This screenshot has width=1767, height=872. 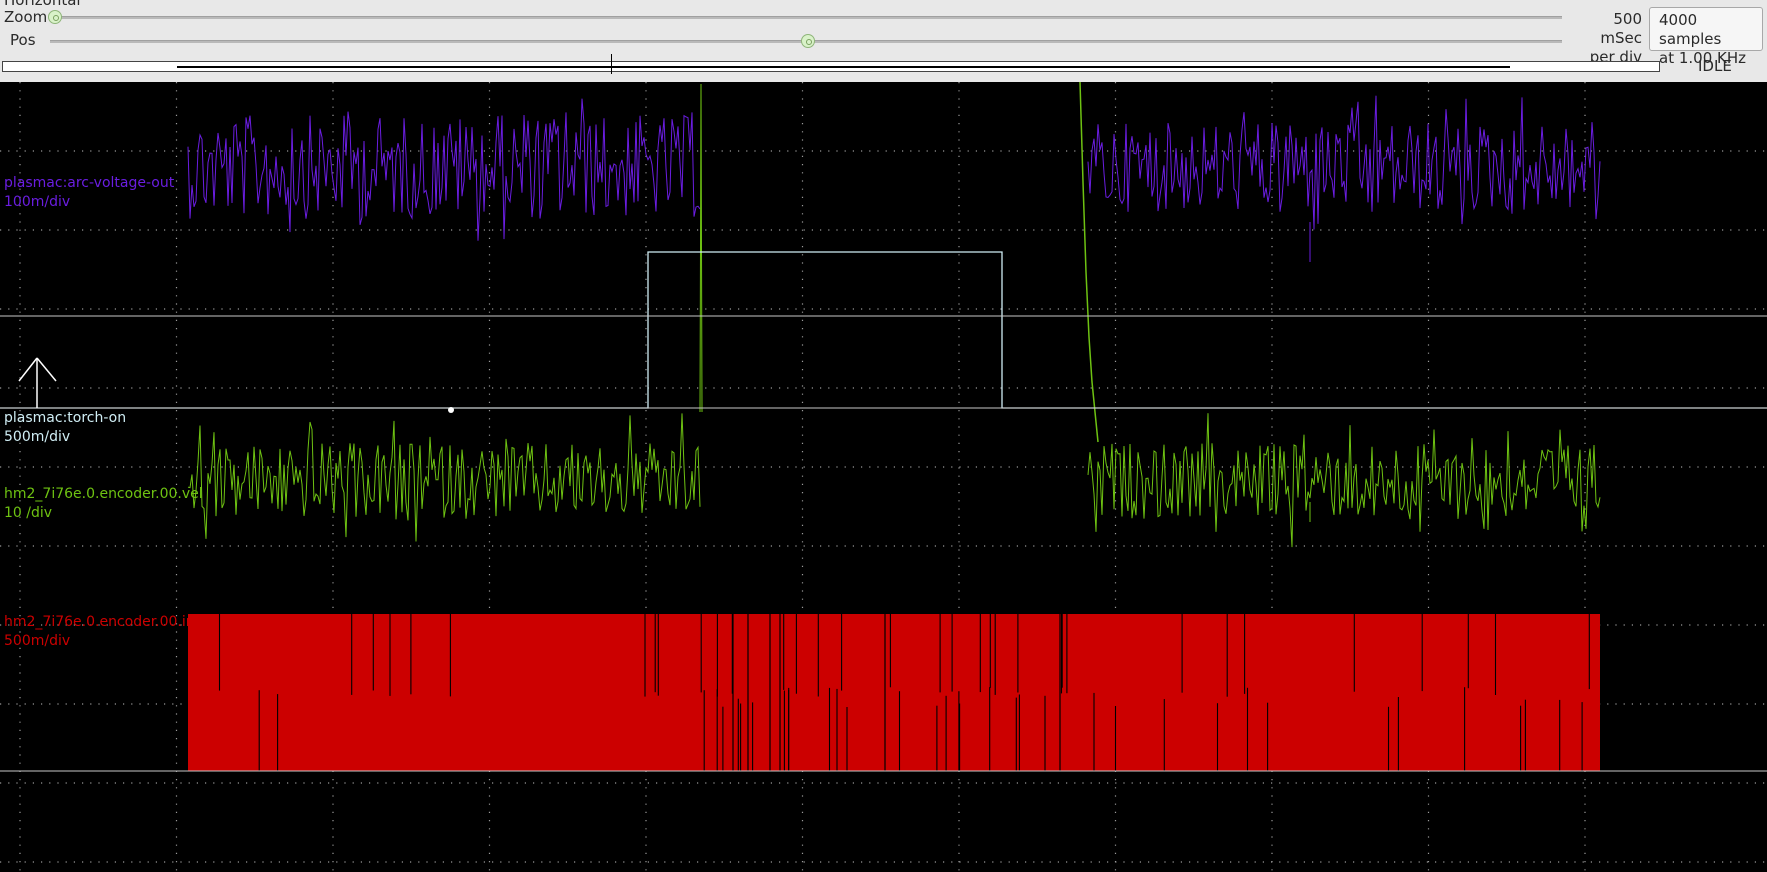 What do you see at coordinates (37, 202) in the screenshot?
I see `channel-scale: 100m/div` at bounding box center [37, 202].